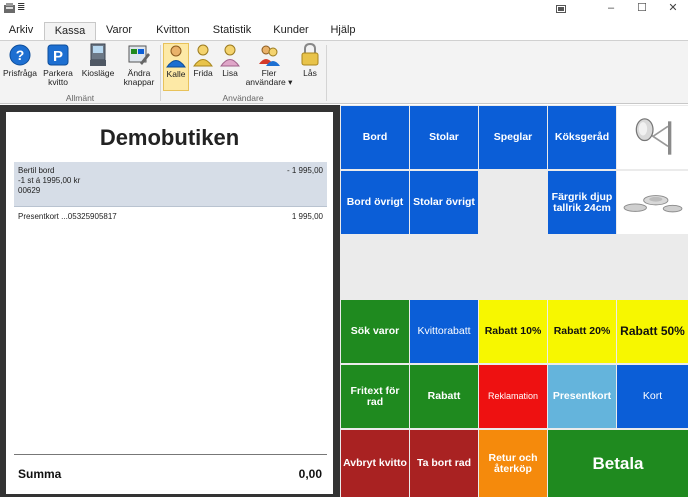 The width and height of the screenshot is (688, 497). What do you see at coordinates (290, 82) in the screenshot?
I see `chevron-down-icon: ▾` at bounding box center [290, 82].